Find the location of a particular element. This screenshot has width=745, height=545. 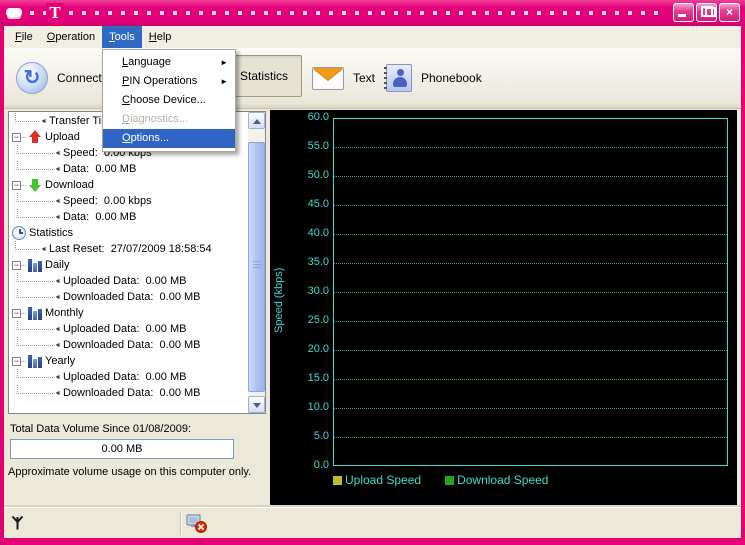

total-data-volume-label: Total Data Volume Since 01/08/2009: is located at coordinates (101, 429).